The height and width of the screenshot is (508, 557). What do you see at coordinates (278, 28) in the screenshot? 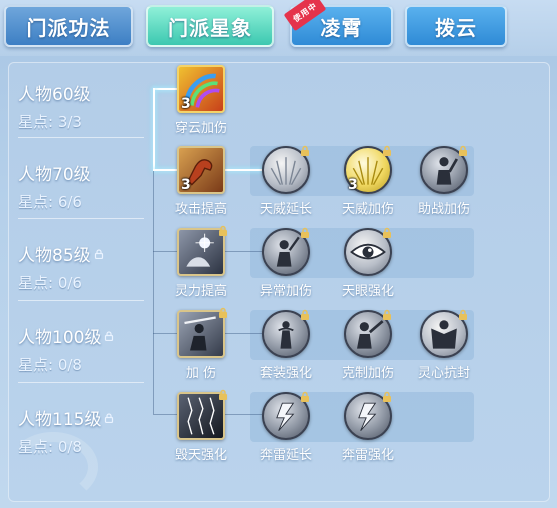
I see `tab-bar: 门派功法 门派星象 使用中 凌霄 拨云` at bounding box center [278, 28].